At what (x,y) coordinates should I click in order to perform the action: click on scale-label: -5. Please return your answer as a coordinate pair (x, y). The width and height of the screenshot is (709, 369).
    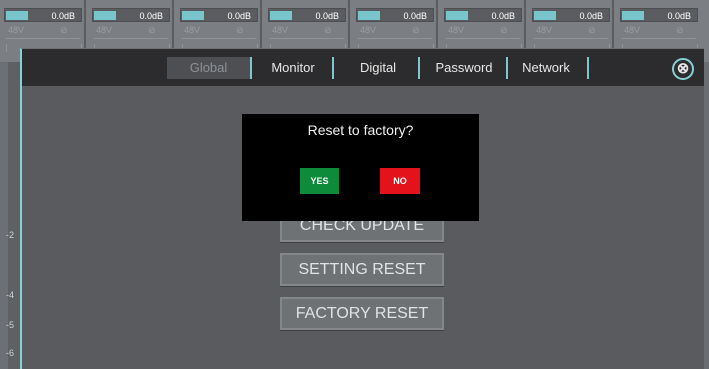
    Looking at the image, I should click on (10, 325).